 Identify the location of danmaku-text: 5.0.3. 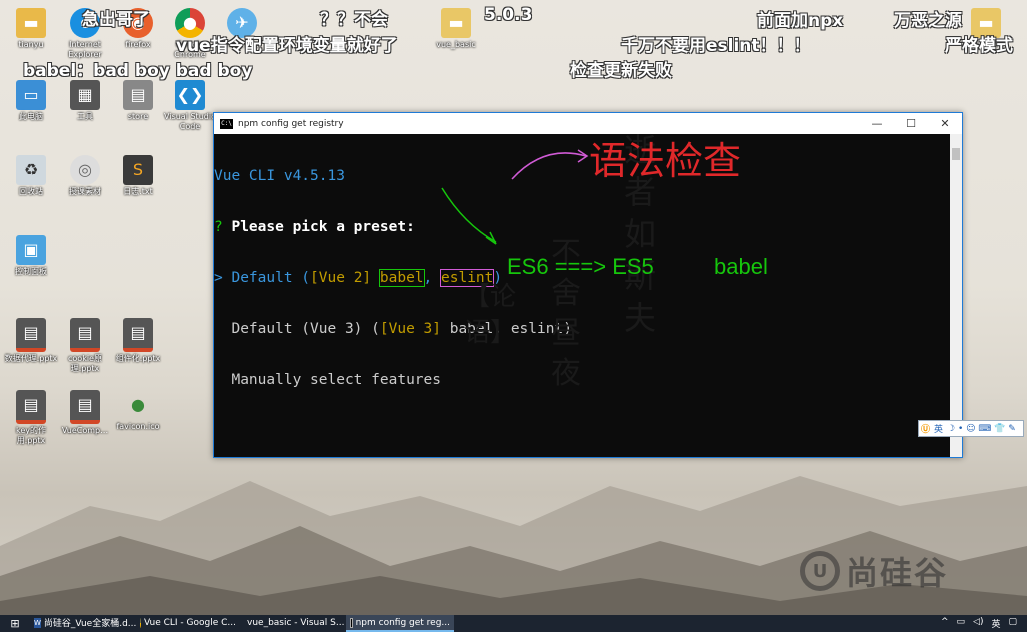
(508, 15).